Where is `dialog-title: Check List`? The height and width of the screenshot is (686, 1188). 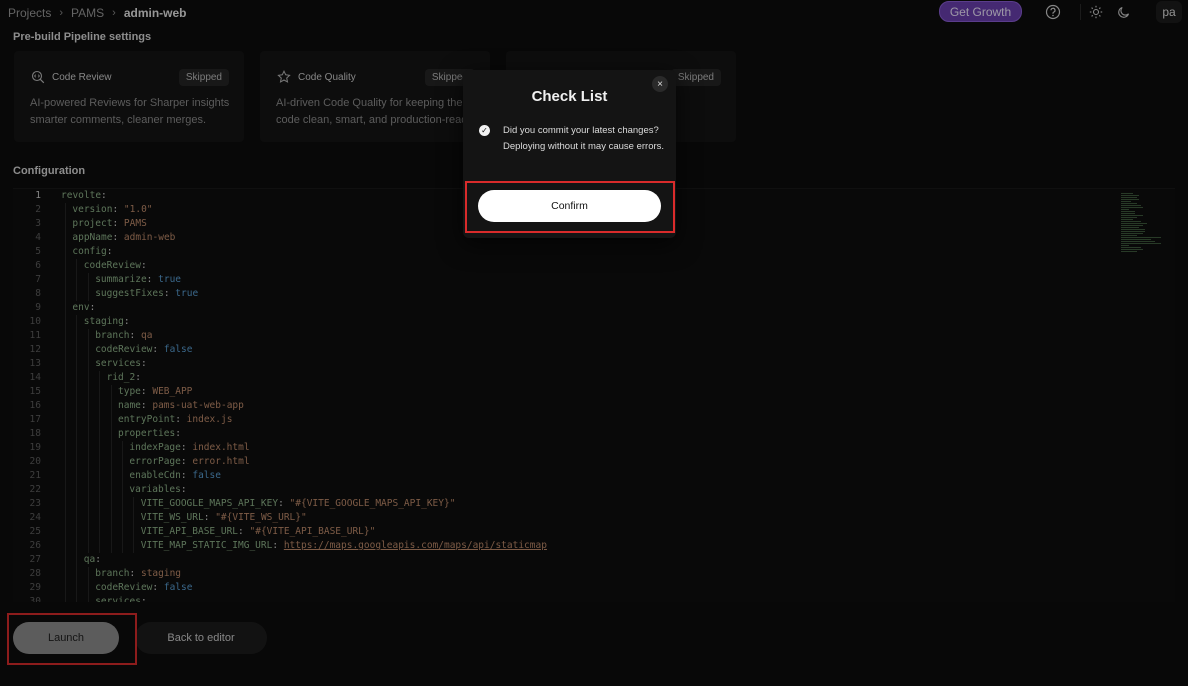
dialog-title: Check List is located at coordinates (569, 96).